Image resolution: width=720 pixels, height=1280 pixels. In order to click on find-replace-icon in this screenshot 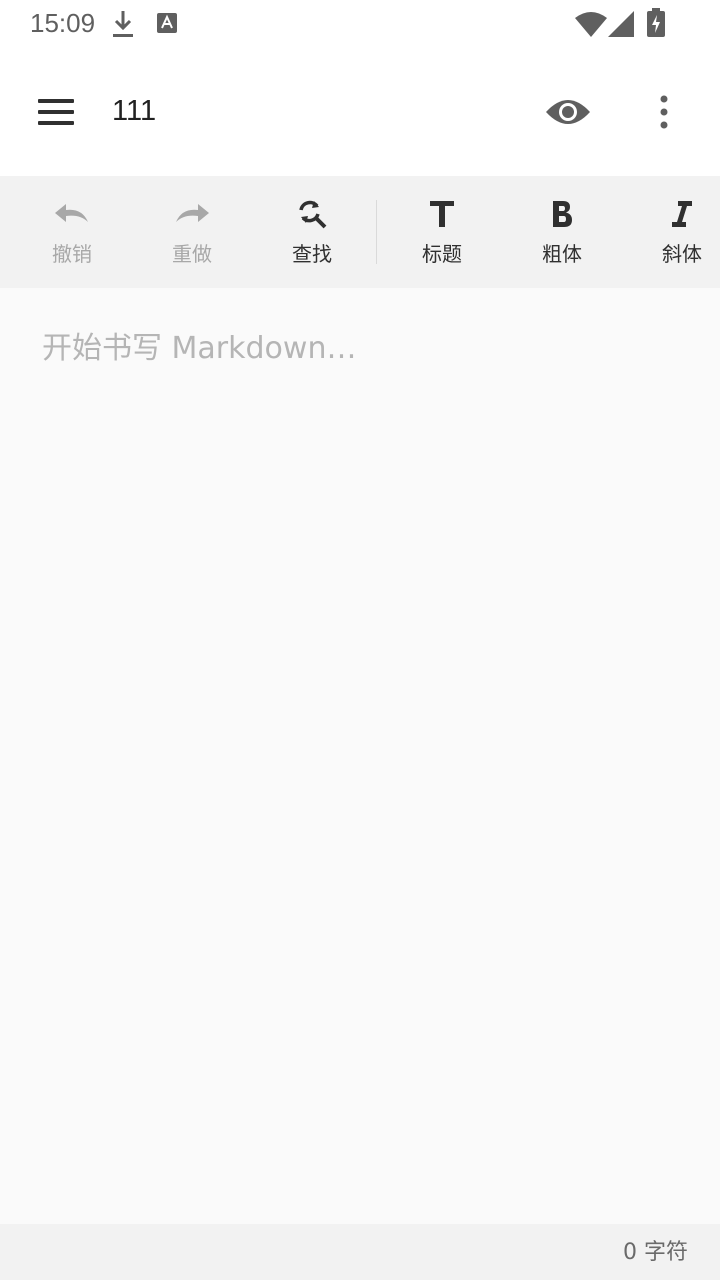, I will do `click(312, 214)`.